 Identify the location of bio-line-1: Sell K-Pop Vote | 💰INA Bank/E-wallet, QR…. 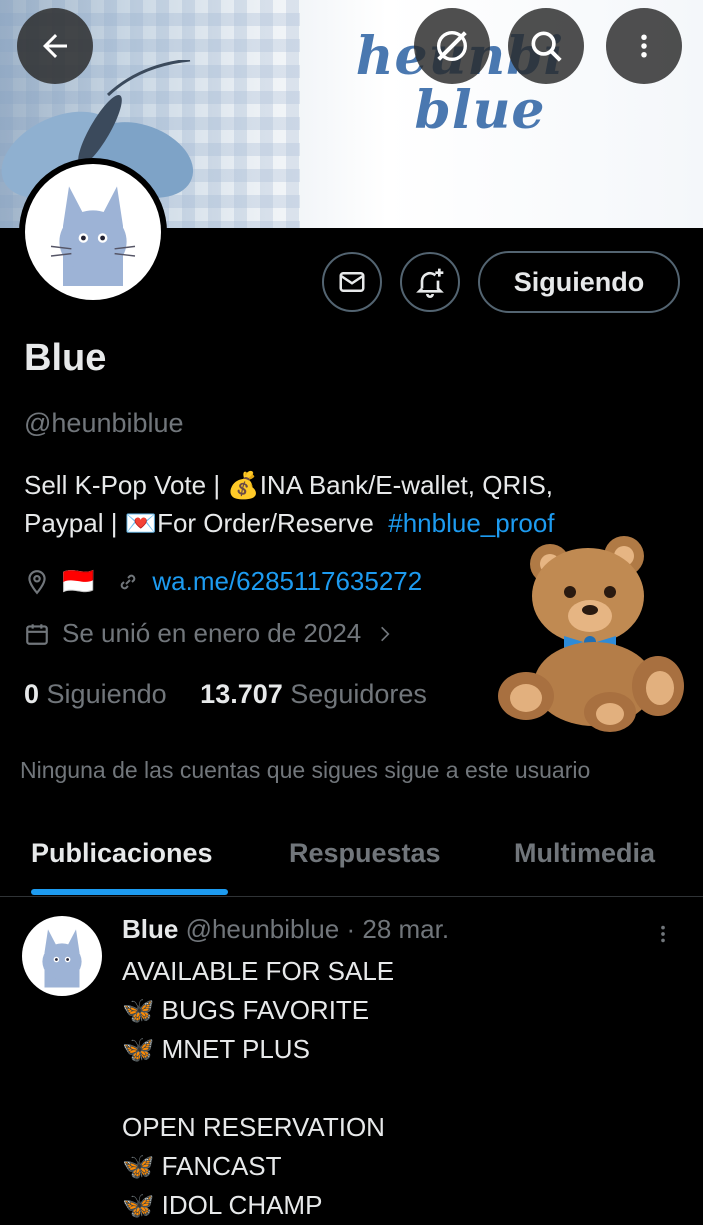
(289, 485).